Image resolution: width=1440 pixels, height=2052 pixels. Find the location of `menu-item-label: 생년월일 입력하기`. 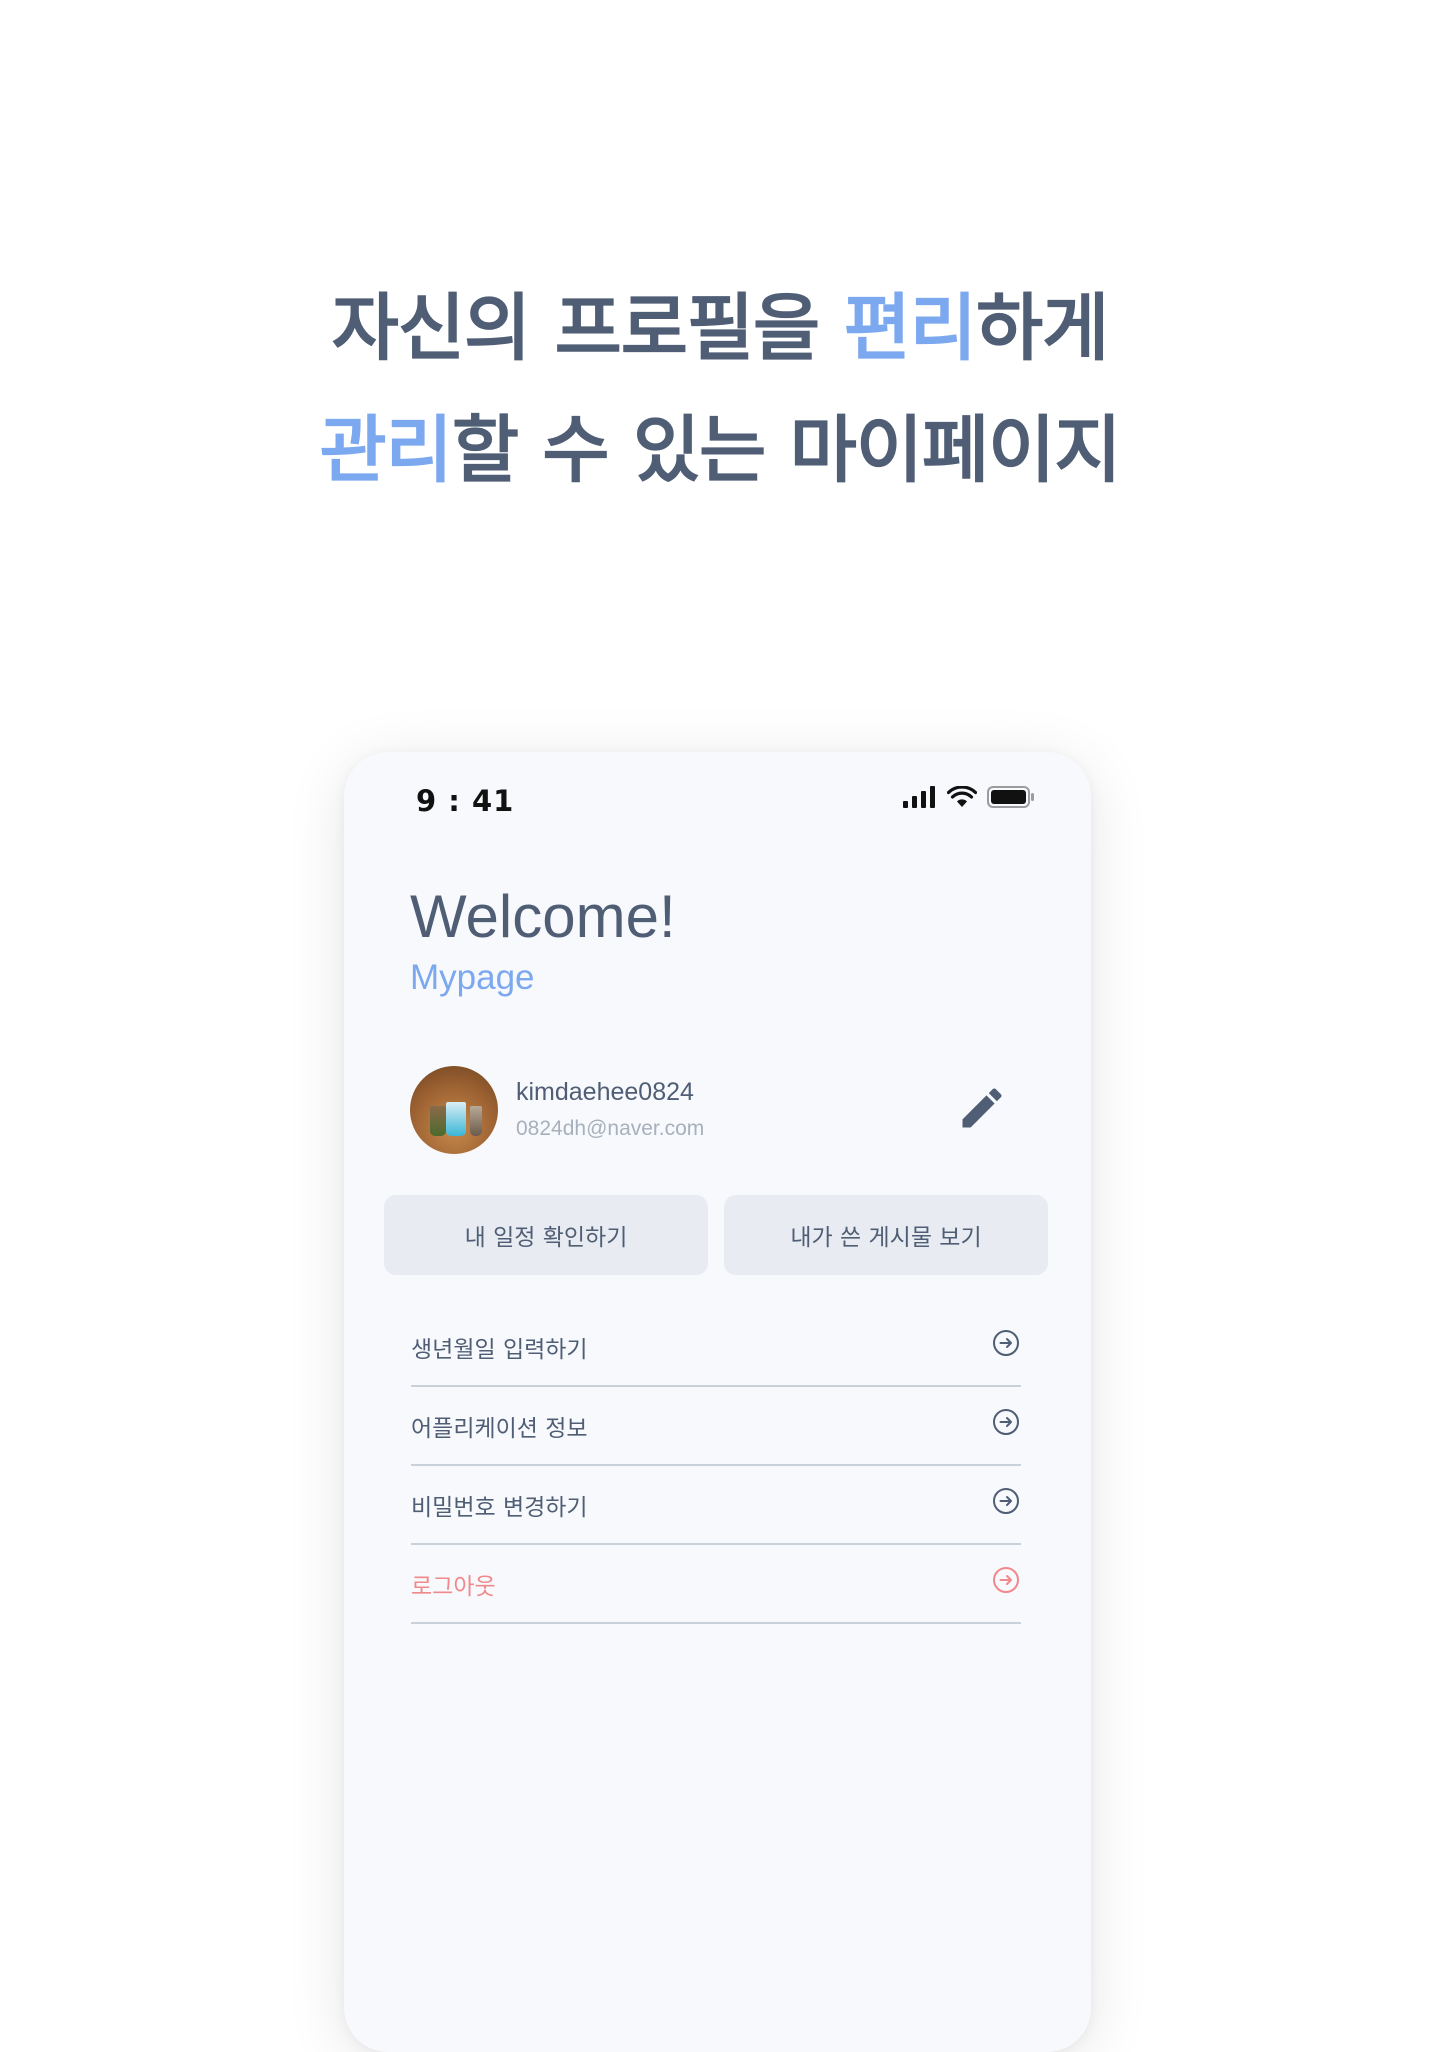

menu-item-label: 생년월일 입력하기 is located at coordinates (499, 1350).